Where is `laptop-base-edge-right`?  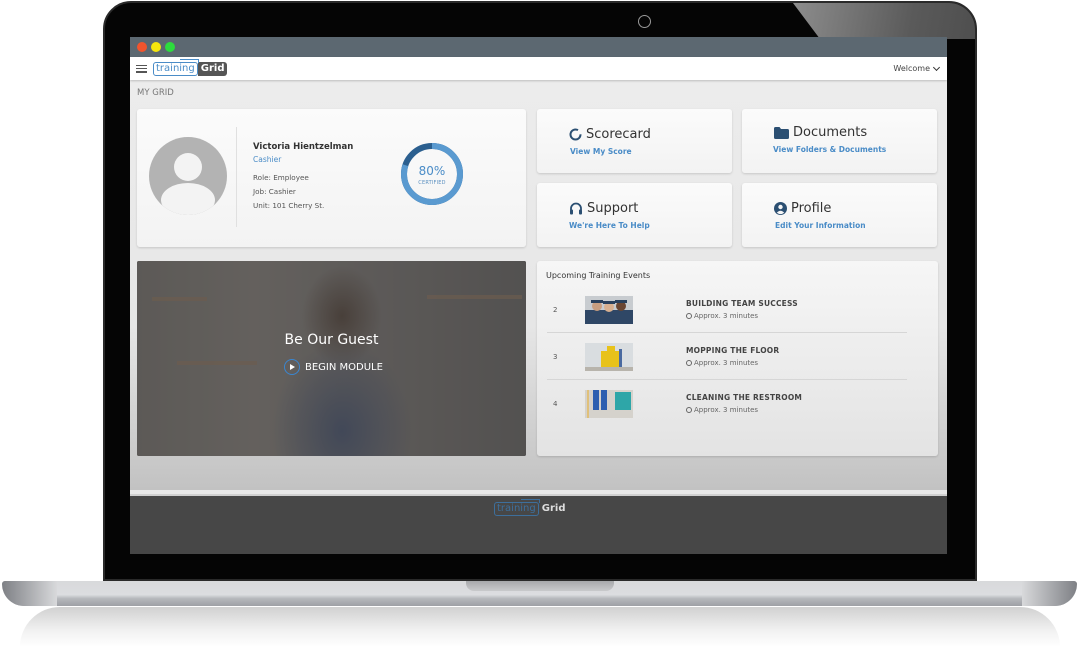 laptop-base-edge-right is located at coordinates (1049, 593).